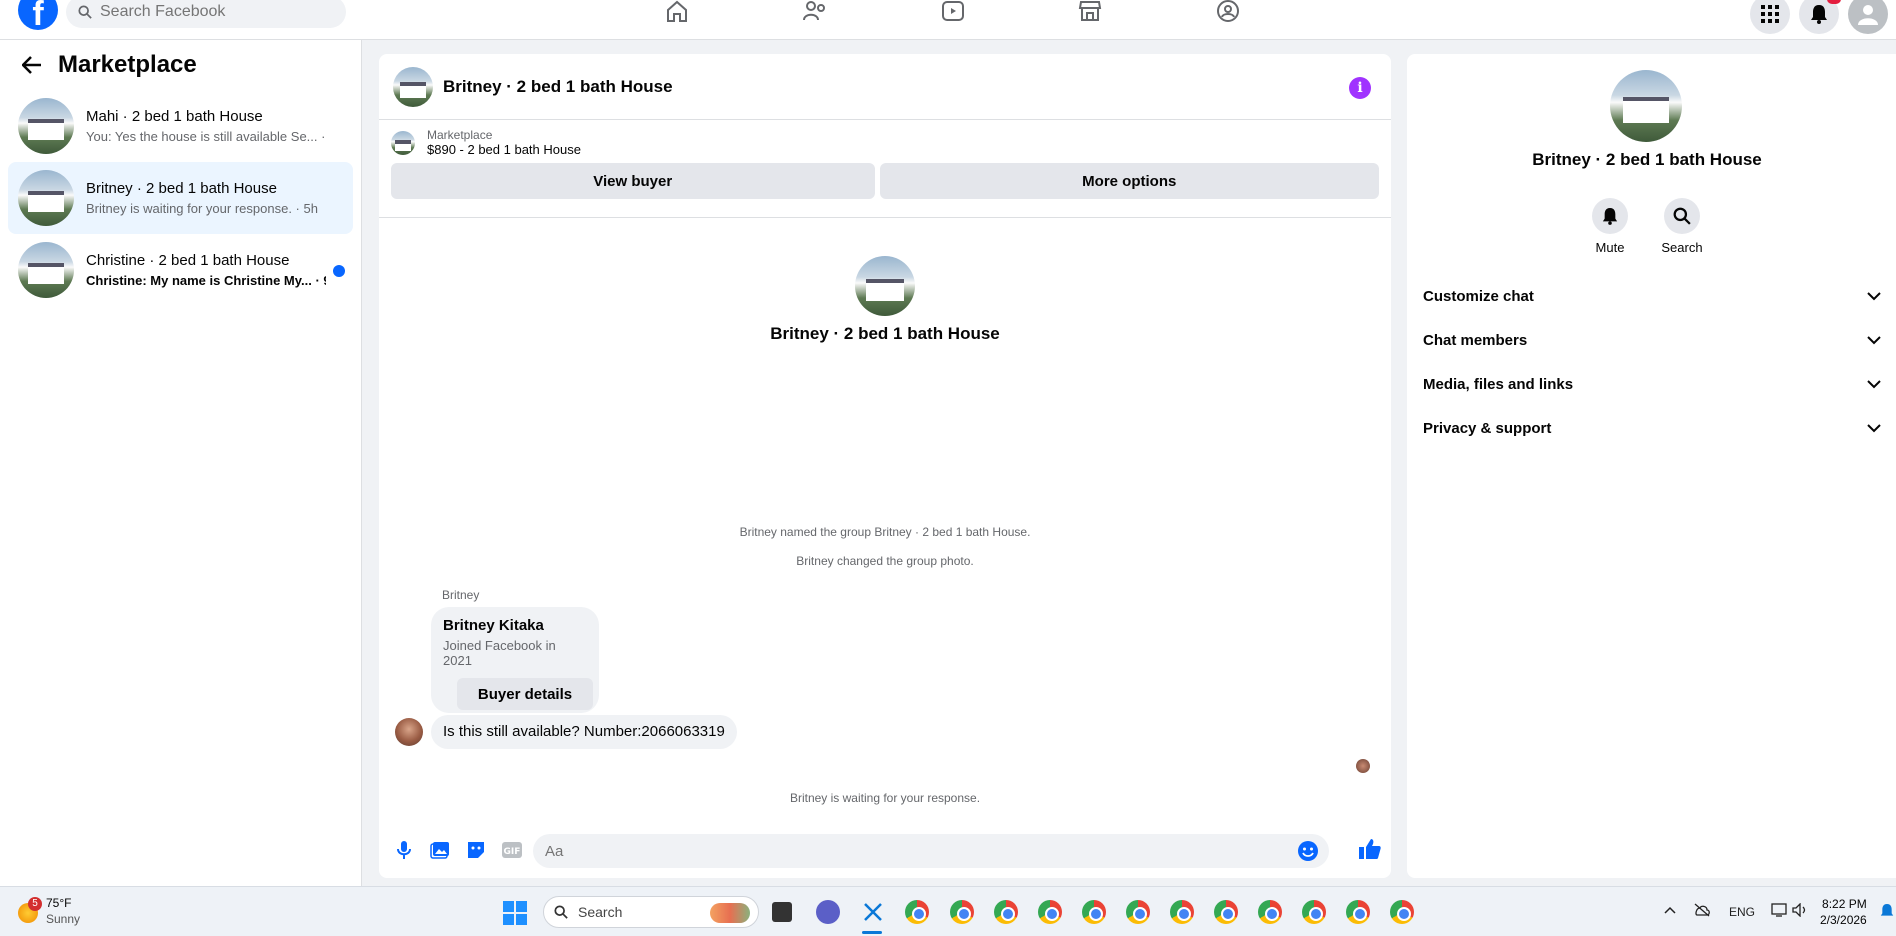  Describe the element at coordinates (1868, 17) in the screenshot. I see `profile-icon` at that location.